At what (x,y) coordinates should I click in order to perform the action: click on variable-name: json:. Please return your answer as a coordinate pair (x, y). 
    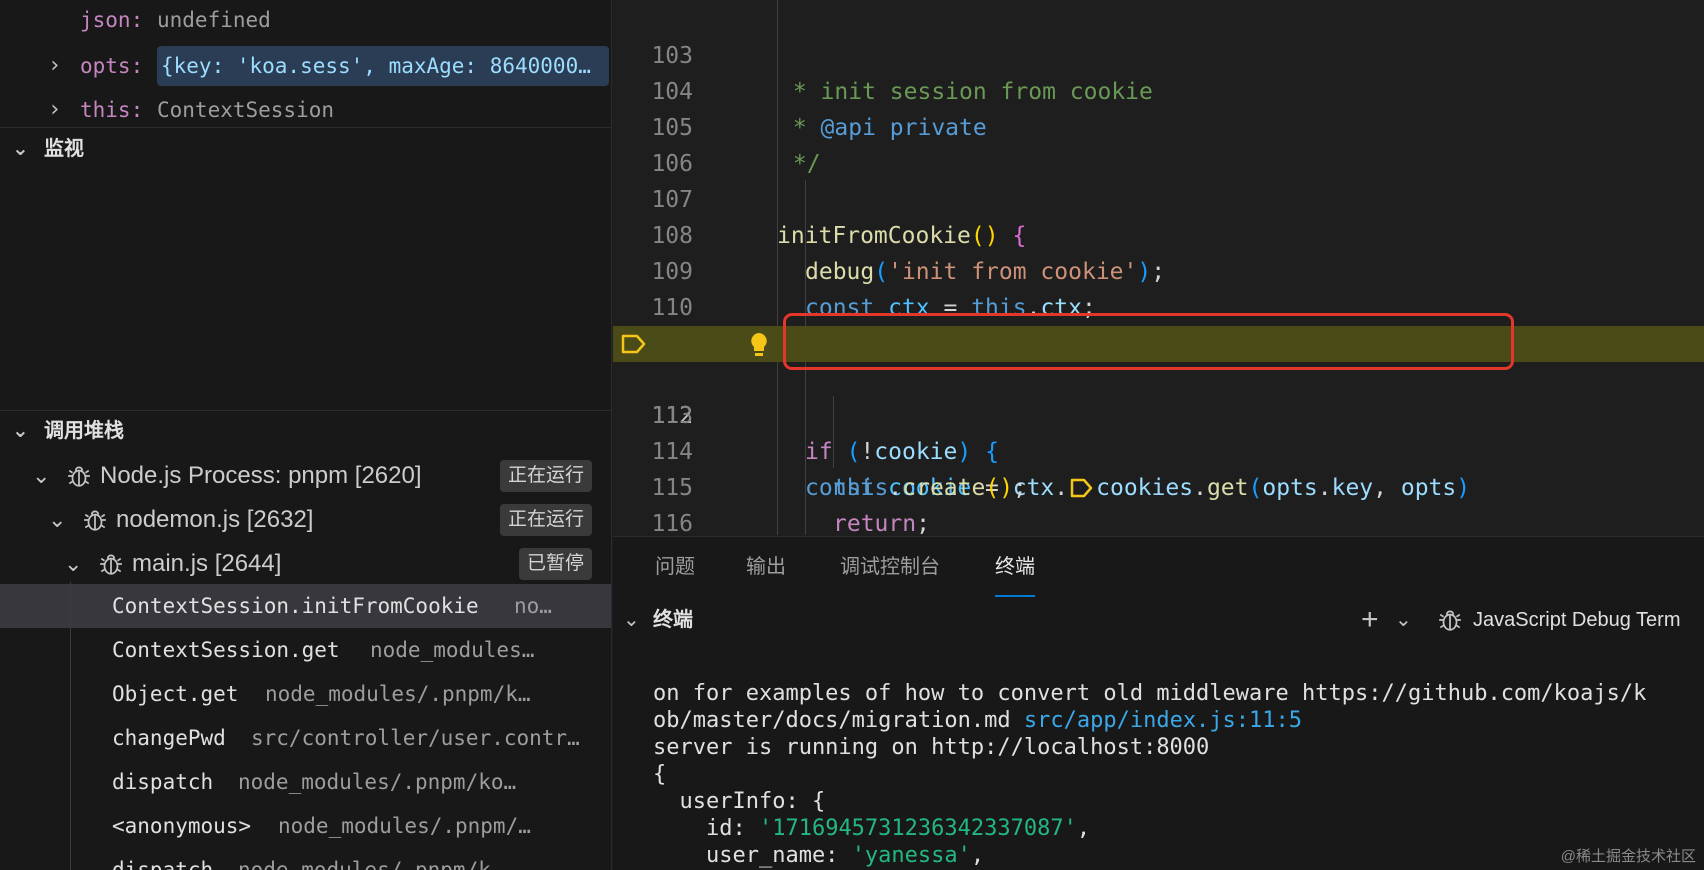
    Looking at the image, I should click on (112, 20).